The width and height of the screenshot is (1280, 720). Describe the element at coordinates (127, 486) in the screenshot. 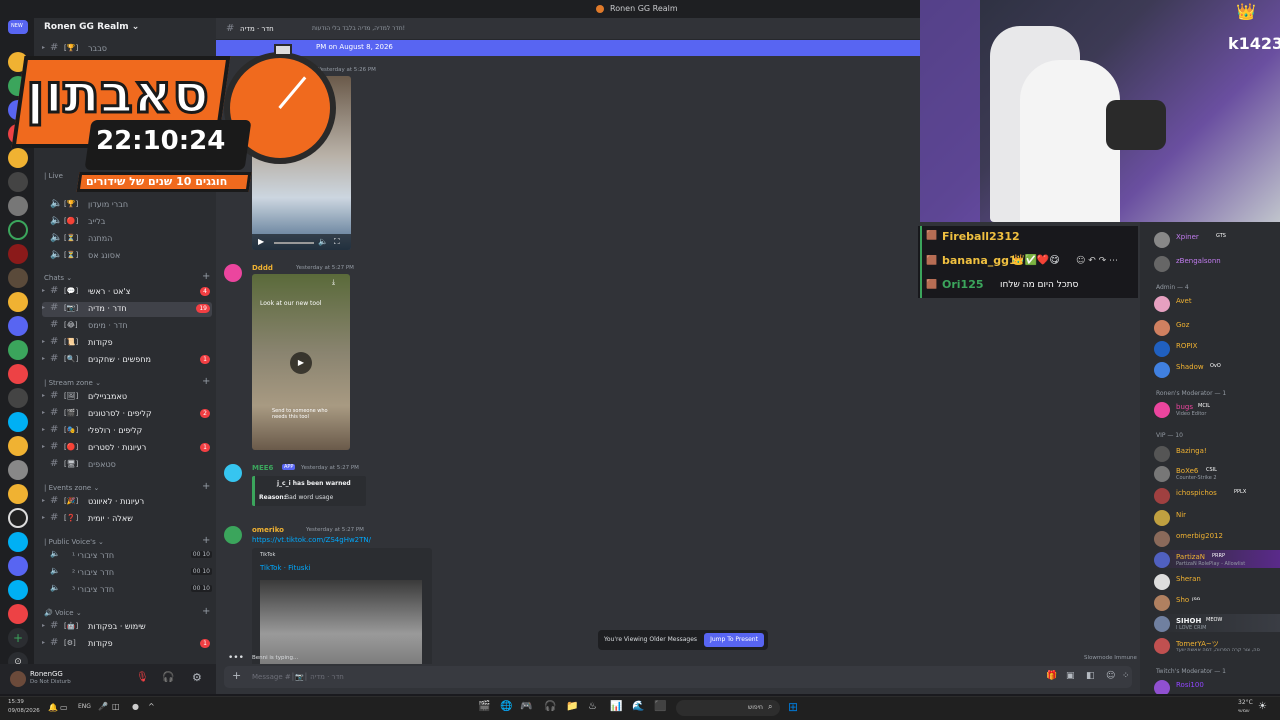

I see `category-events-zone: | Events zone ⌄ +` at that location.